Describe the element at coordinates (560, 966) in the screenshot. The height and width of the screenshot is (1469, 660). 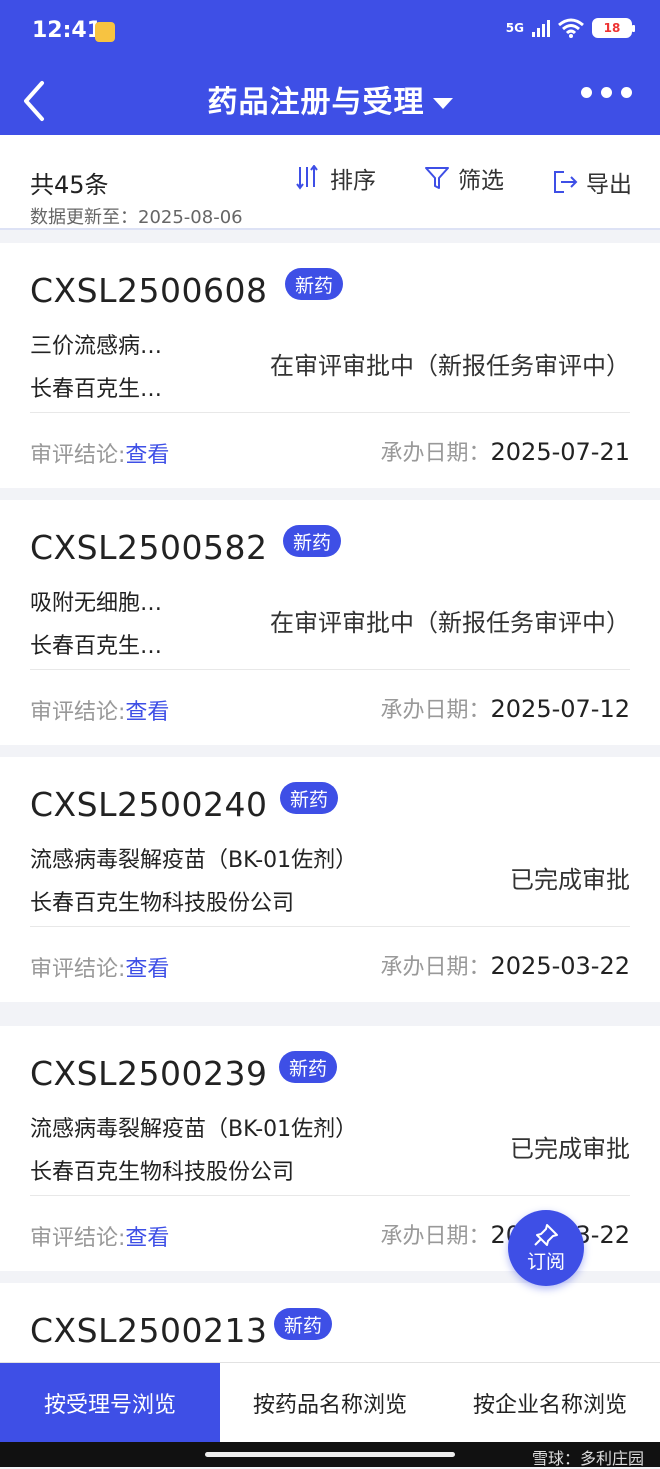
I see `date-value: 2025-03-22` at that location.